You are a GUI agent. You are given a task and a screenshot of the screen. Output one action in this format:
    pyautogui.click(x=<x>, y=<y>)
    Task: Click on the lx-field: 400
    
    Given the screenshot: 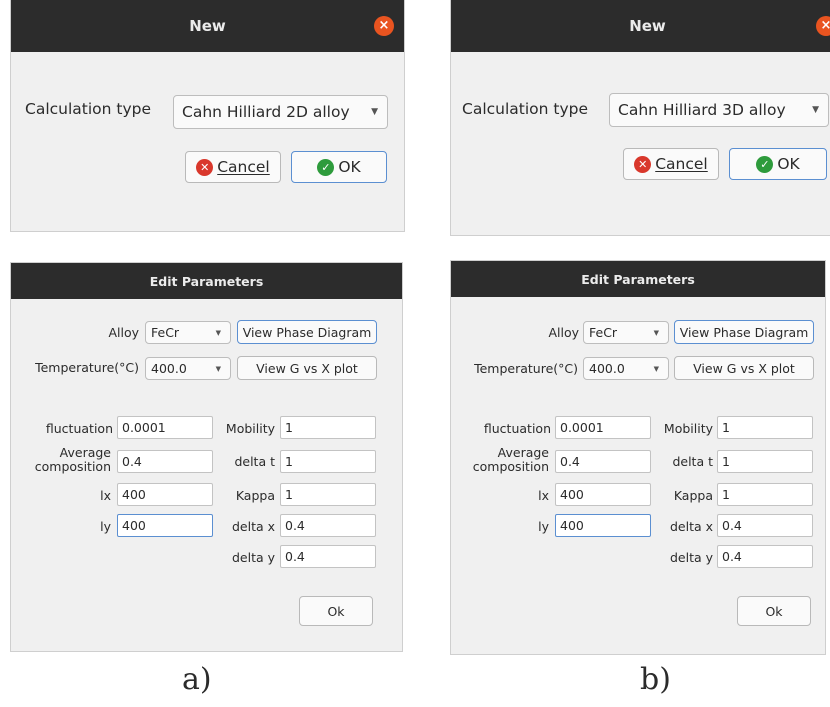 What is the action you would take?
    pyautogui.click(x=603, y=494)
    